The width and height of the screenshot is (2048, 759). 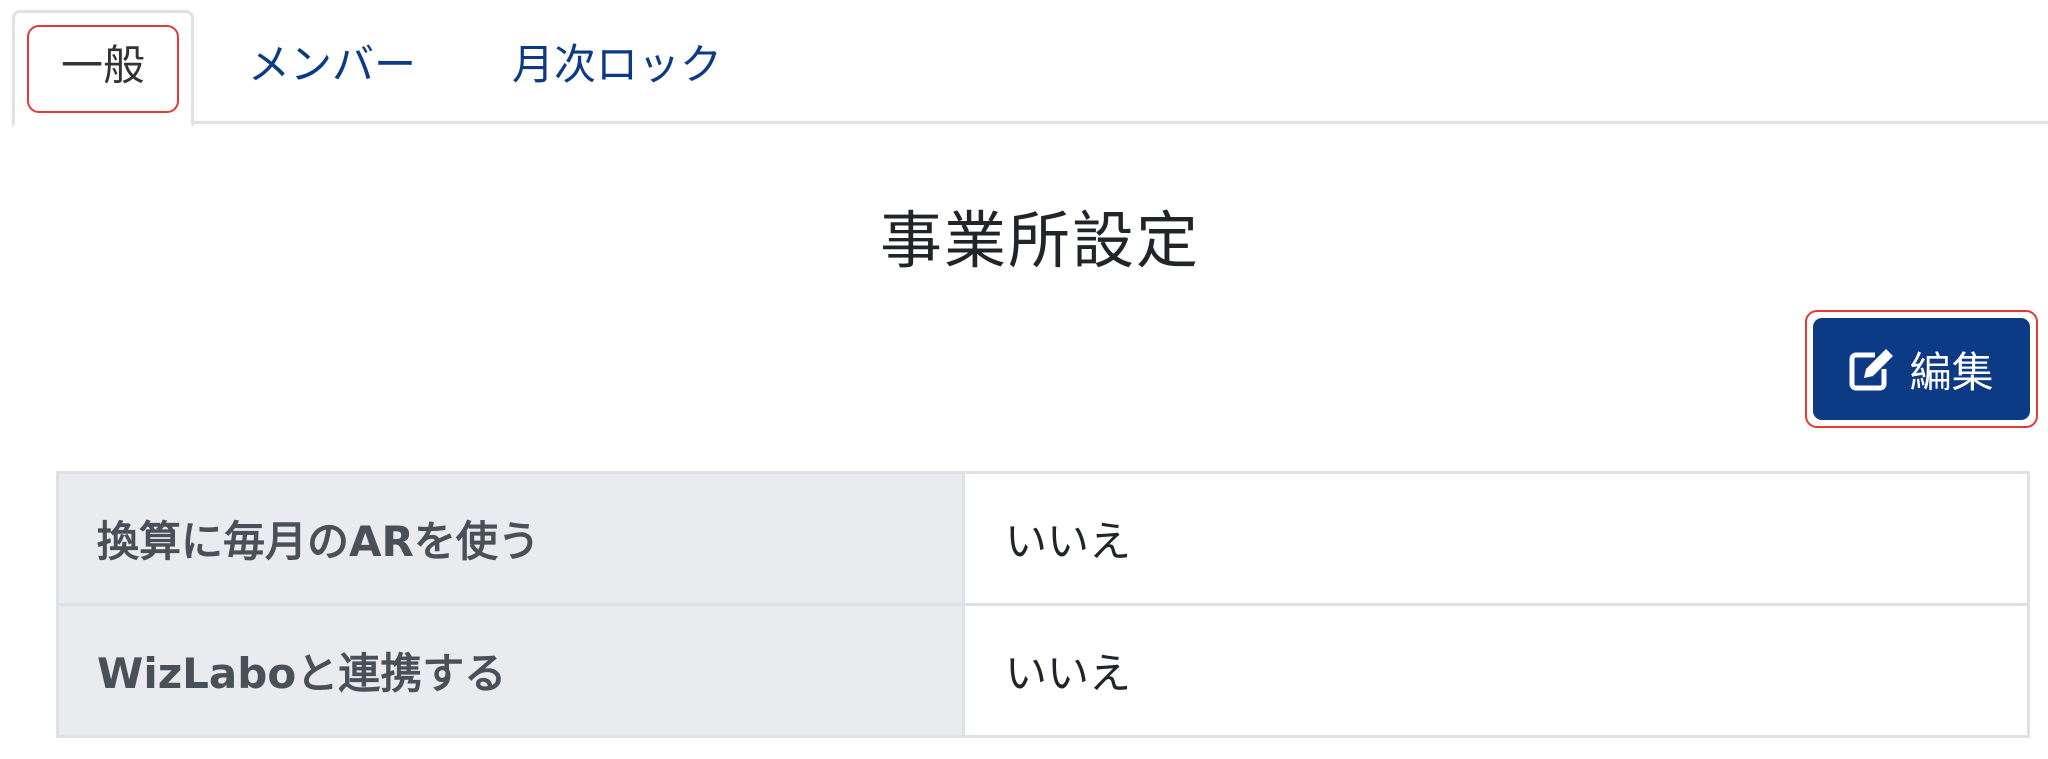 I want to click on tab-general: 一般, so click(x=103, y=68).